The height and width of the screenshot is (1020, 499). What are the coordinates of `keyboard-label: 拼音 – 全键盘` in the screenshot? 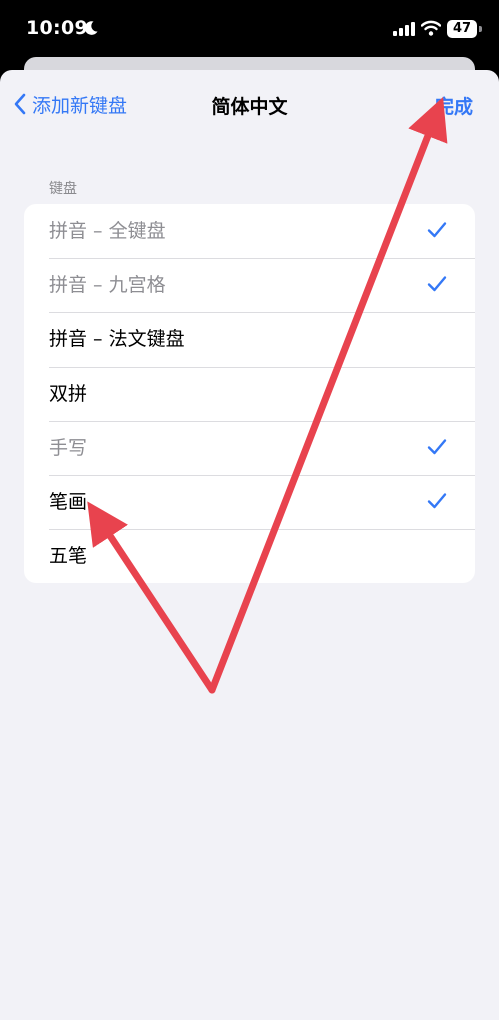 It's located at (107, 231).